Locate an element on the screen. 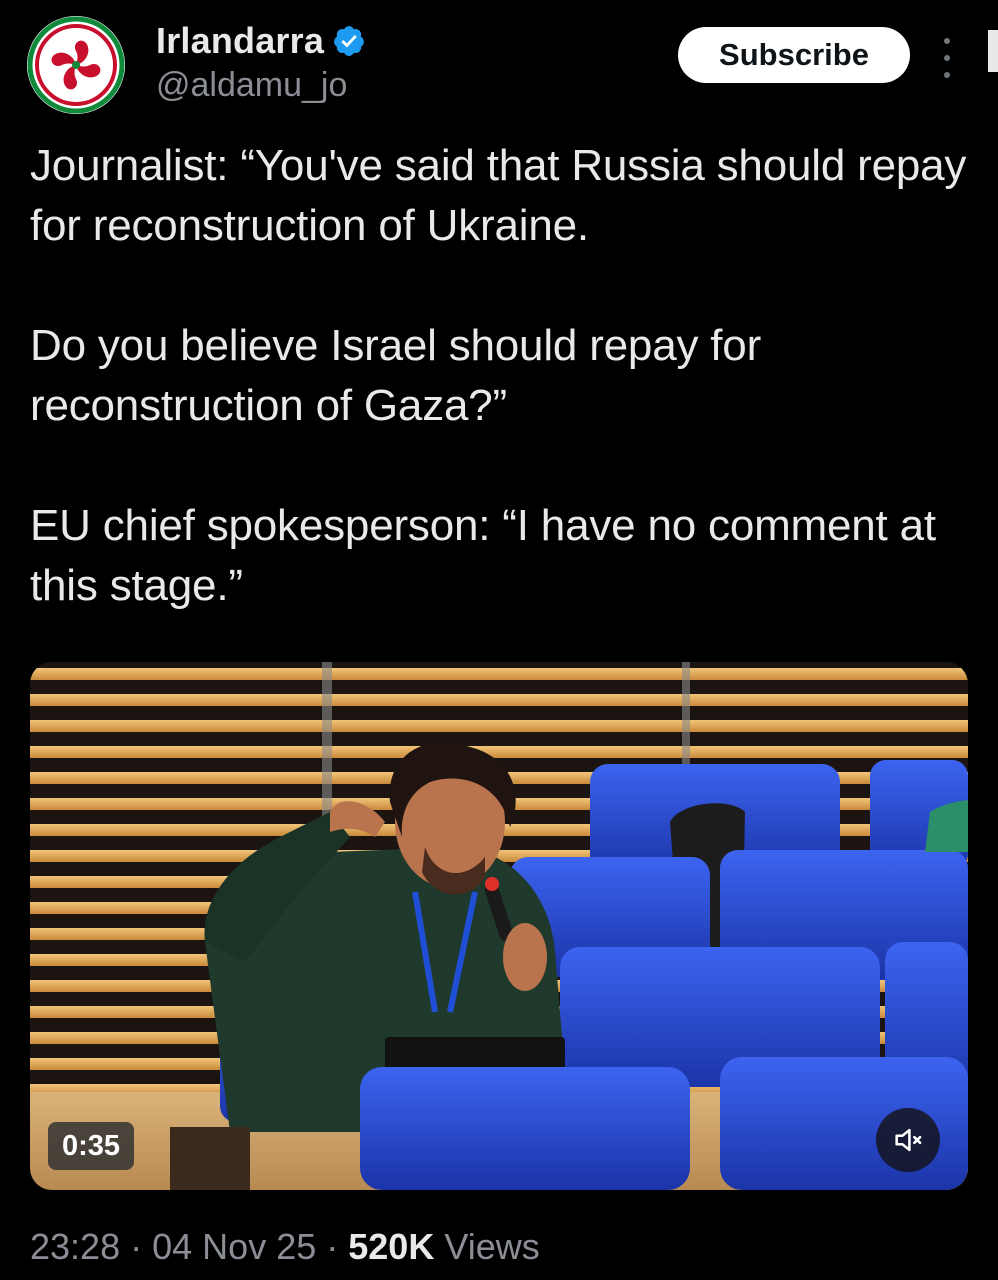 The image size is (998, 1280). author-name-row: Irlandarra is located at coordinates (261, 41).